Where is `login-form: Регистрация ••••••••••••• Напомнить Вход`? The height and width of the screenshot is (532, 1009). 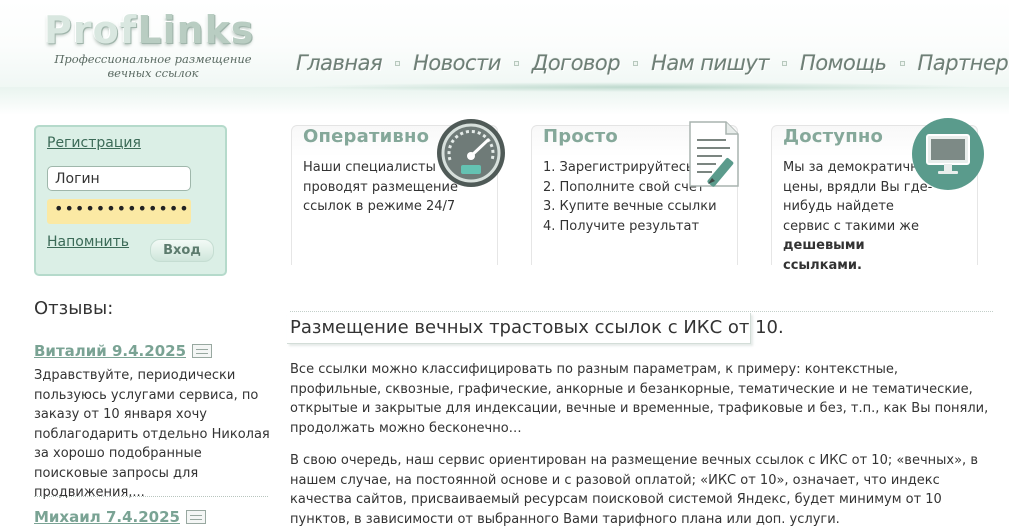
login-form: Регистрация ••••••••••••• Напомнить Вход is located at coordinates (130, 200).